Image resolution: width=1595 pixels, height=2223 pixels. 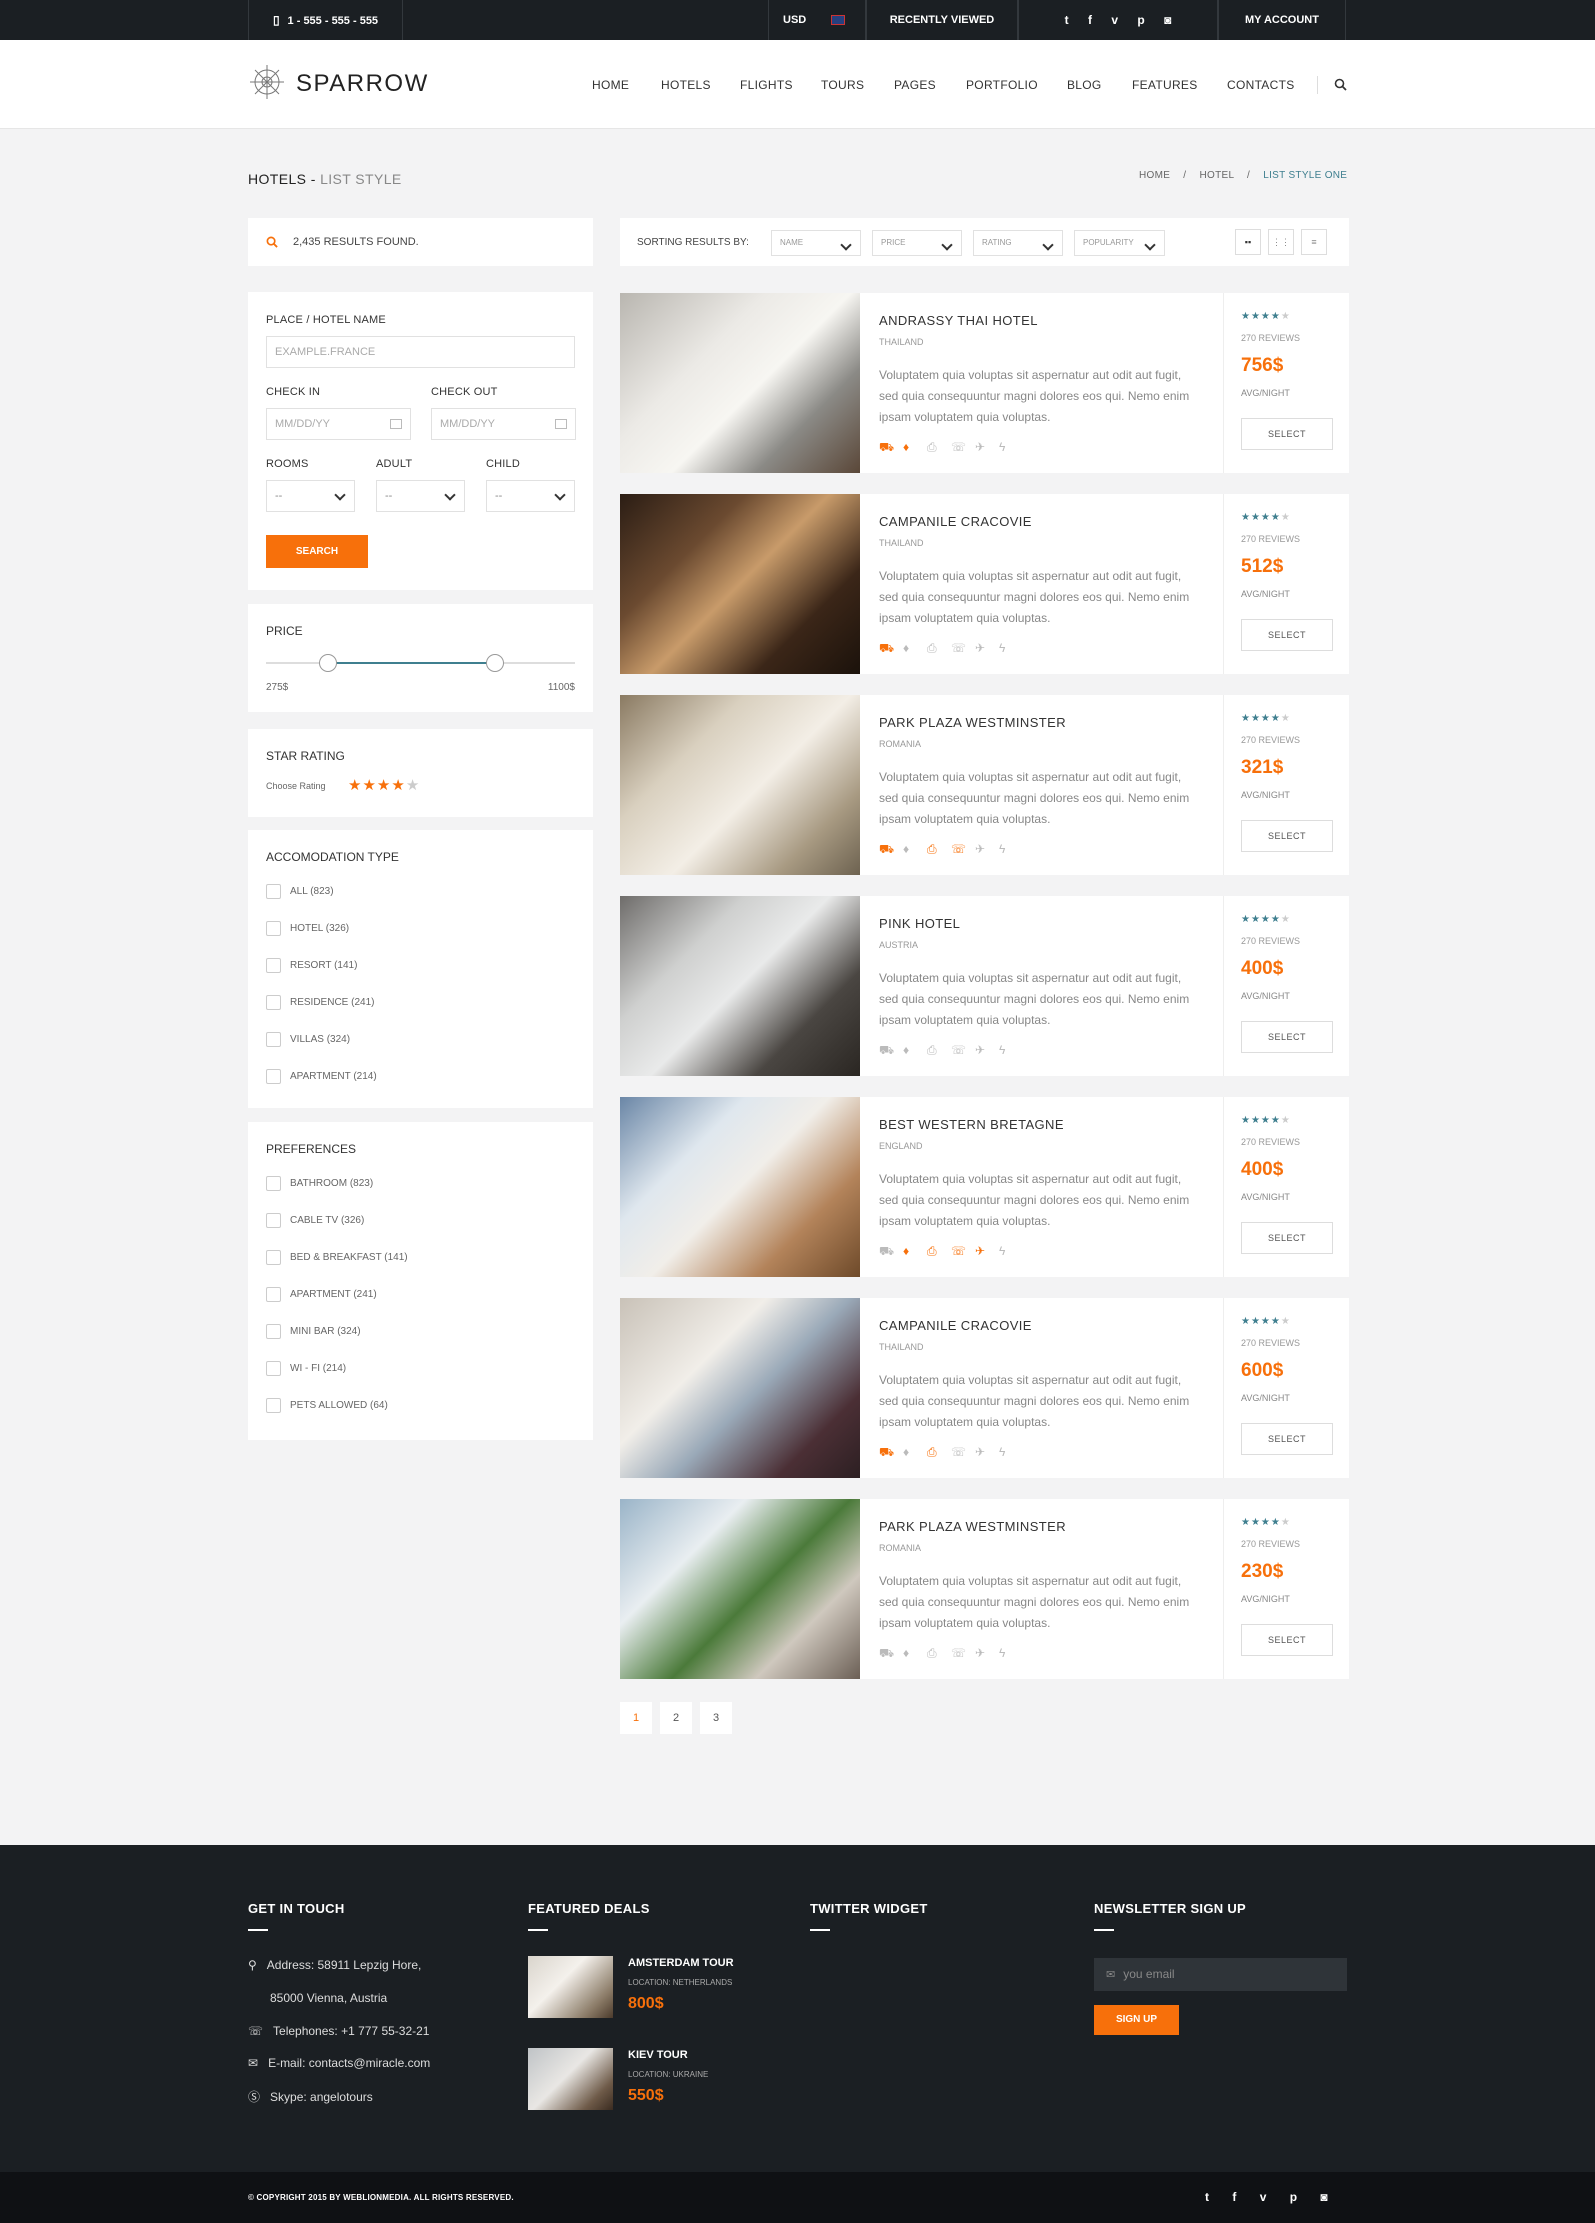 What do you see at coordinates (681, 1963) in the screenshot?
I see `deal-name-1: AMSTERDAM TOUR` at bounding box center [681, 1963].